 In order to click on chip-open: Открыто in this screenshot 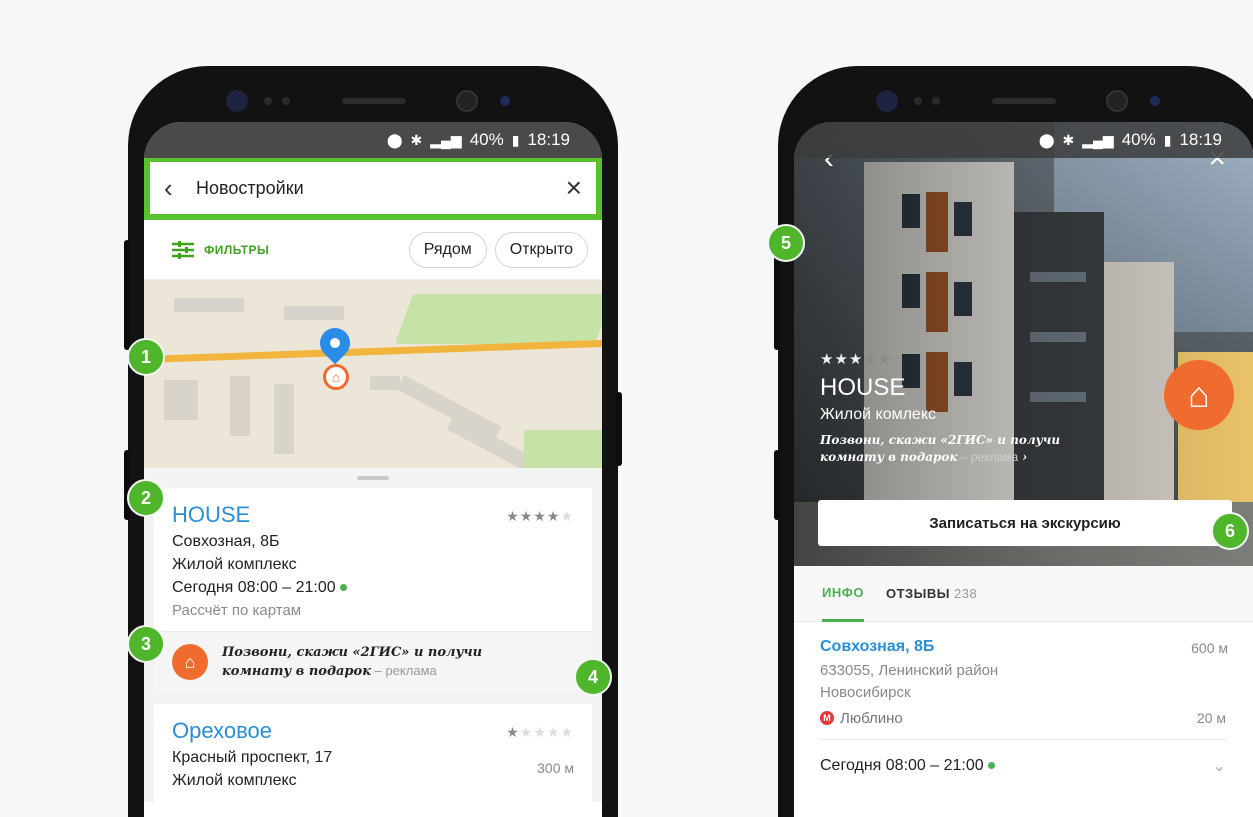, I will do `click(541, 249)`.